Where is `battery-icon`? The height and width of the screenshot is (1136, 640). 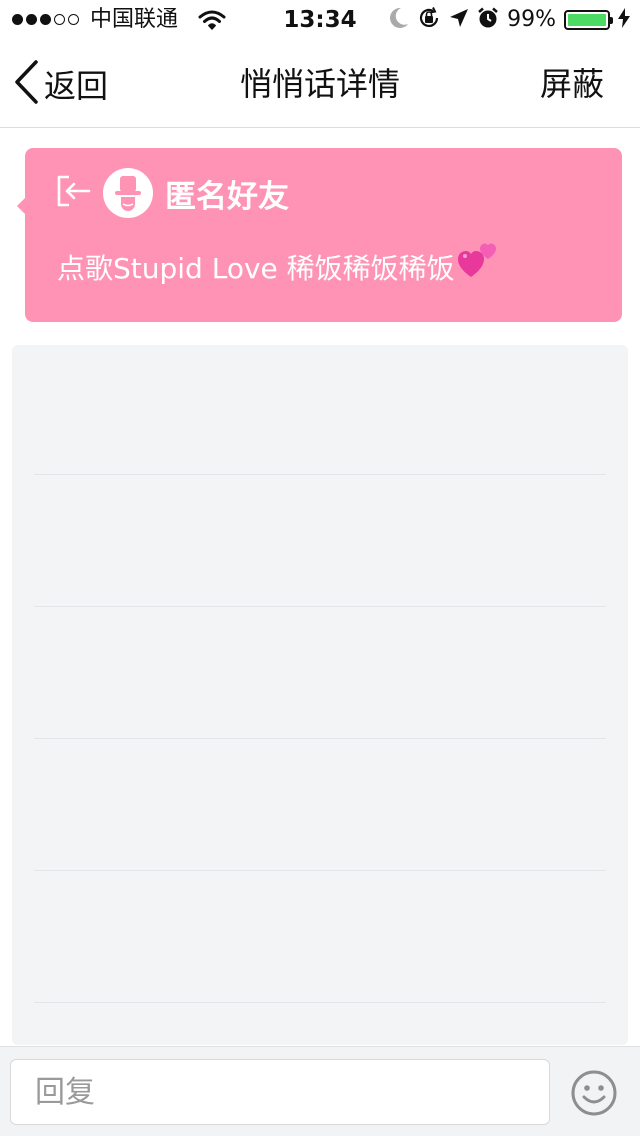
battery-icon is located at coordinates (588, 20).